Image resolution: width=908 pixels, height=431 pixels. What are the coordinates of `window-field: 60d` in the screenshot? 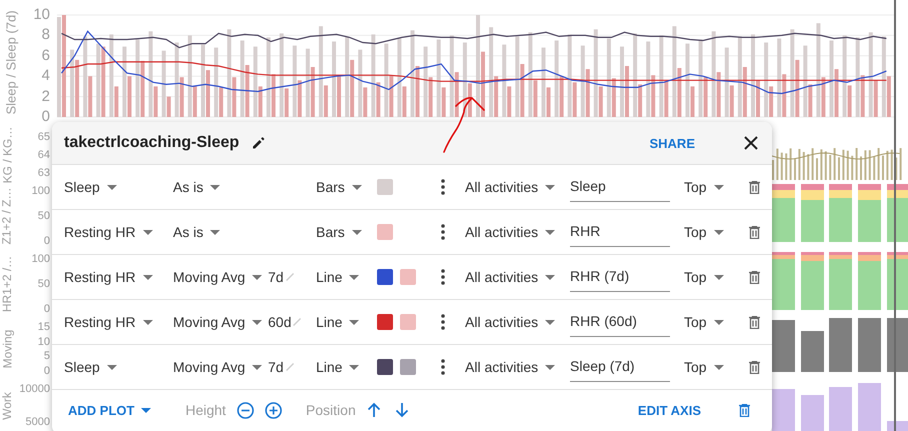 It's located at (285, 322).